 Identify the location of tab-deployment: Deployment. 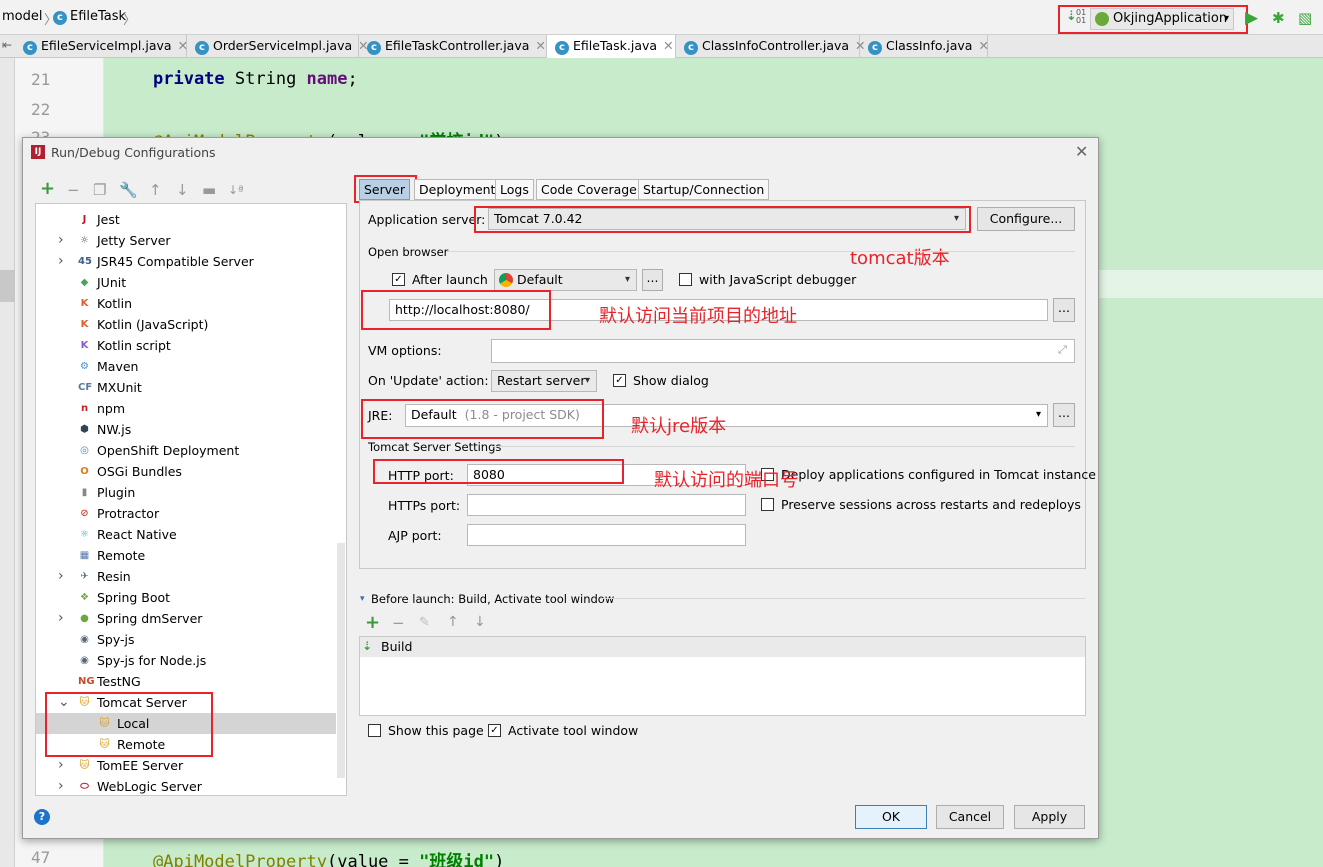
(457, 189).